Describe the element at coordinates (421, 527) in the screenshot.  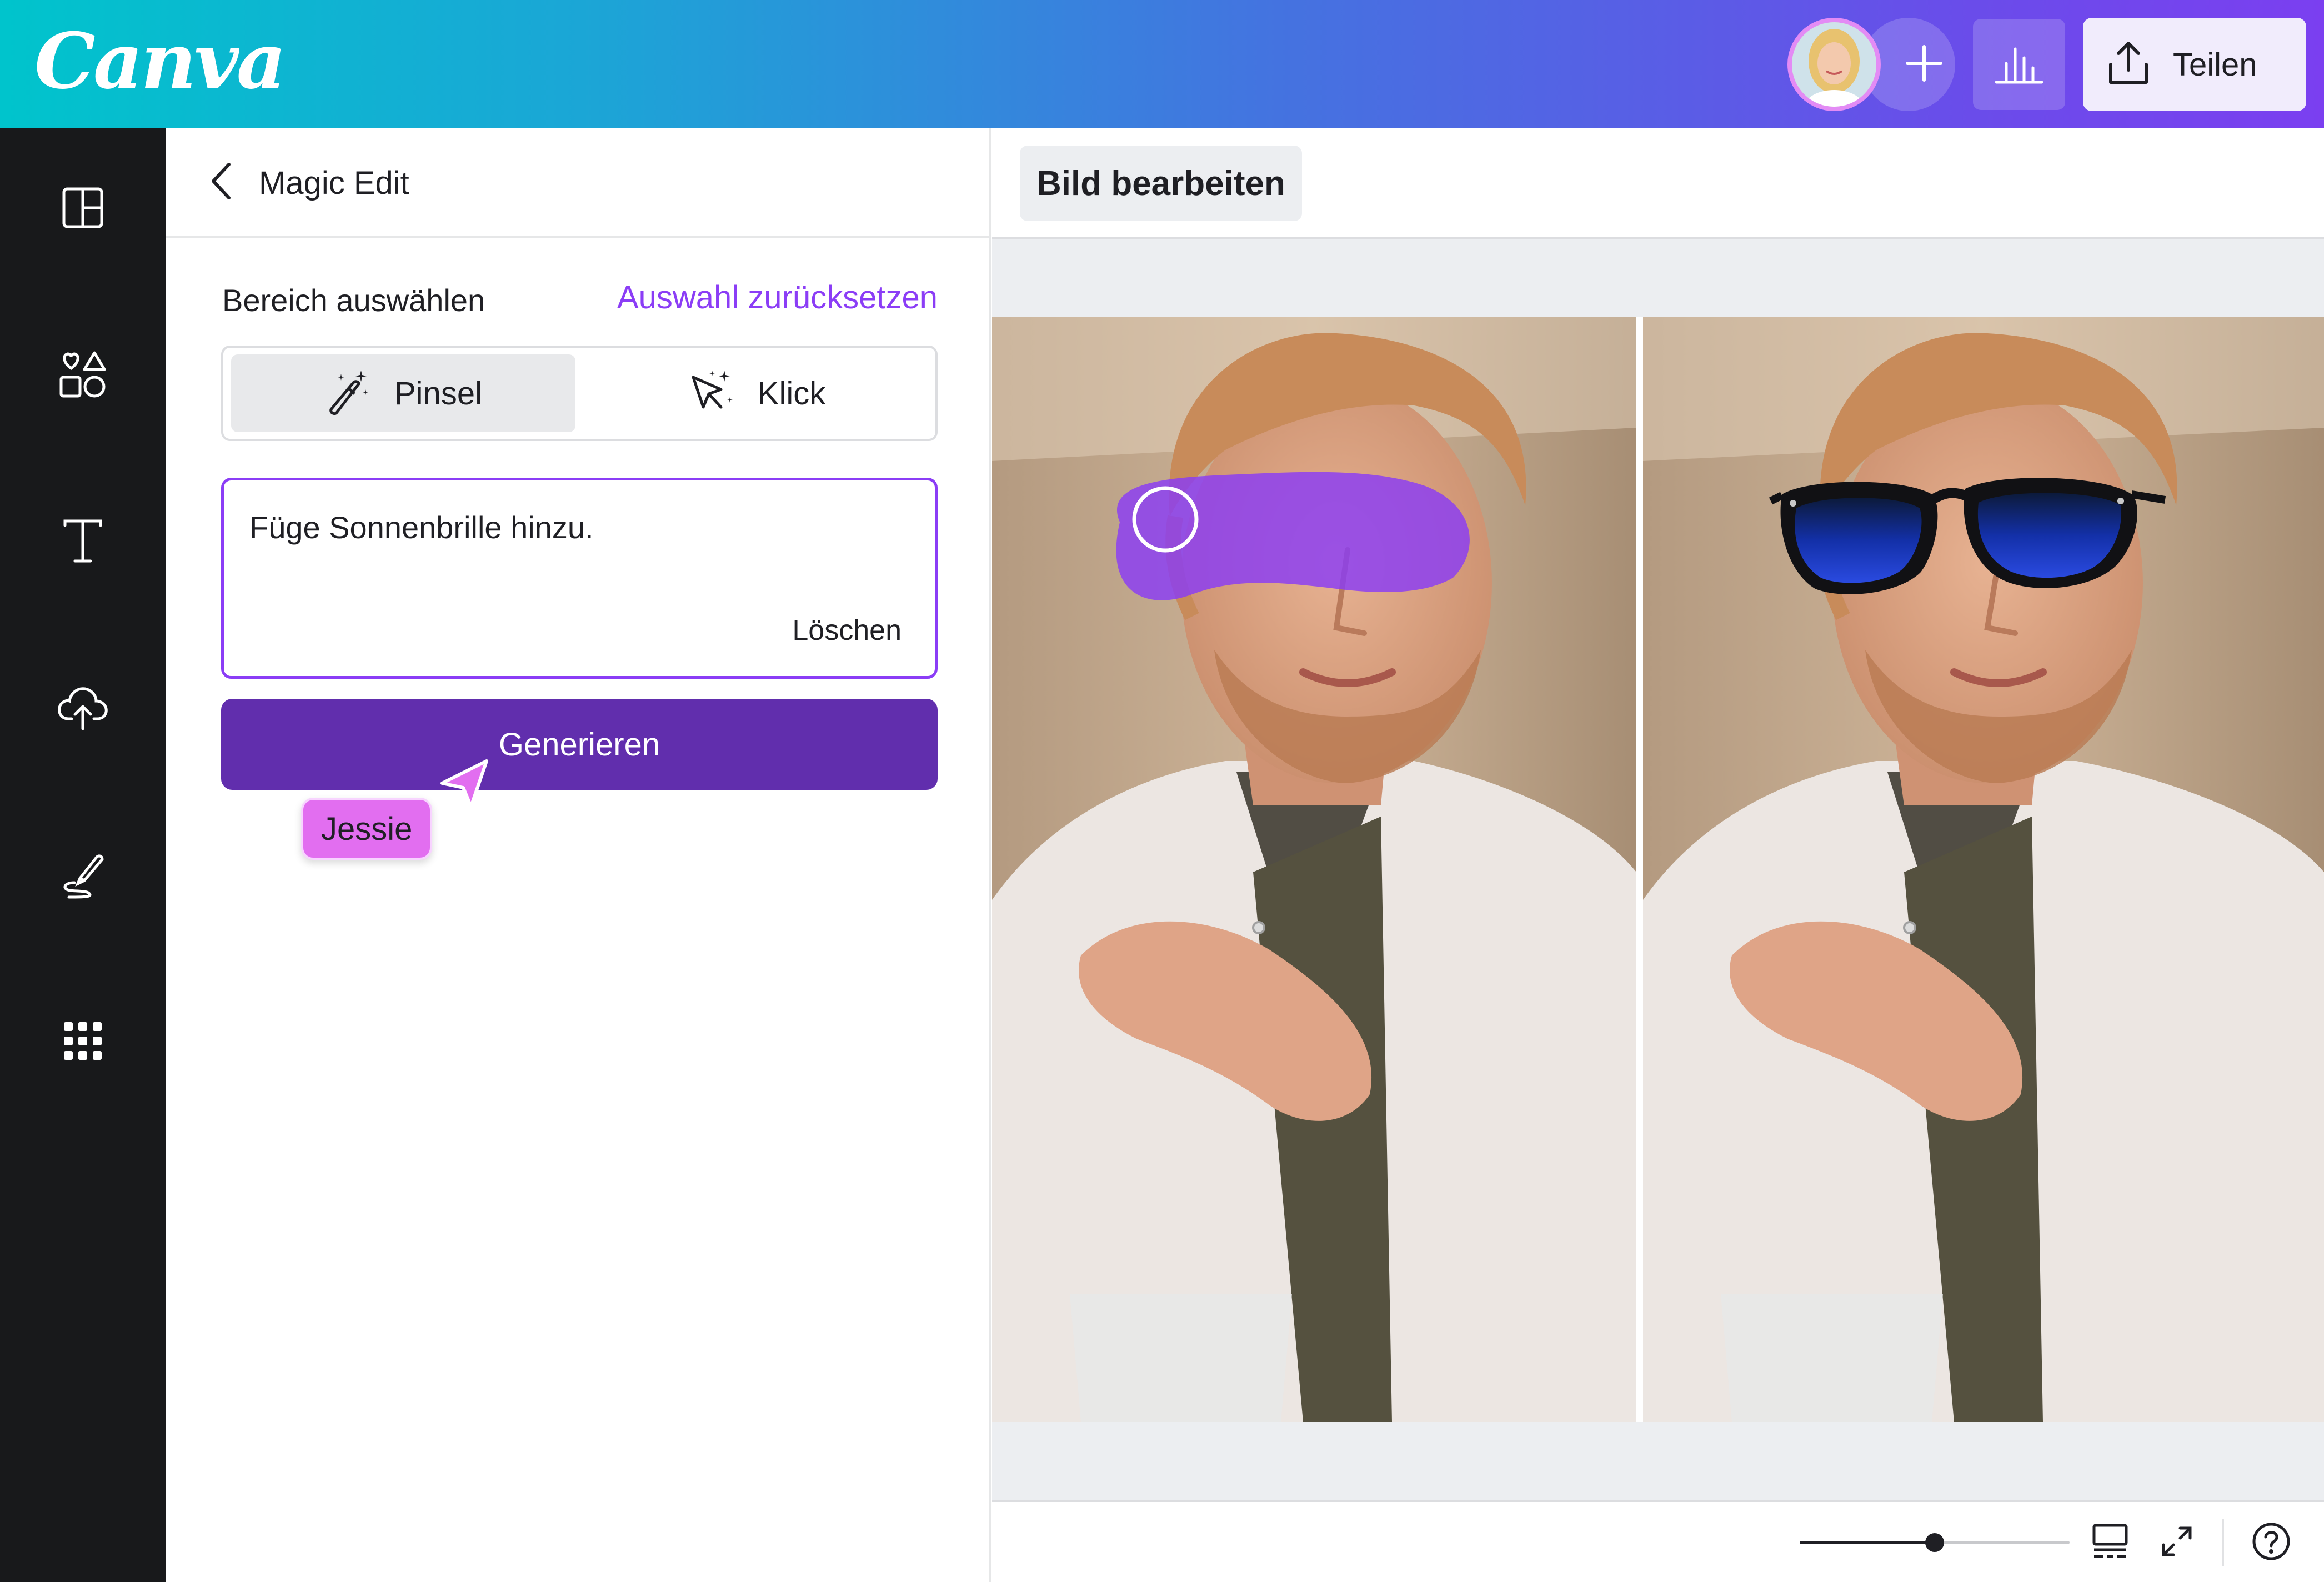
I see `prompt-text: Füge Sonnenbrille hinzu.` at that location.